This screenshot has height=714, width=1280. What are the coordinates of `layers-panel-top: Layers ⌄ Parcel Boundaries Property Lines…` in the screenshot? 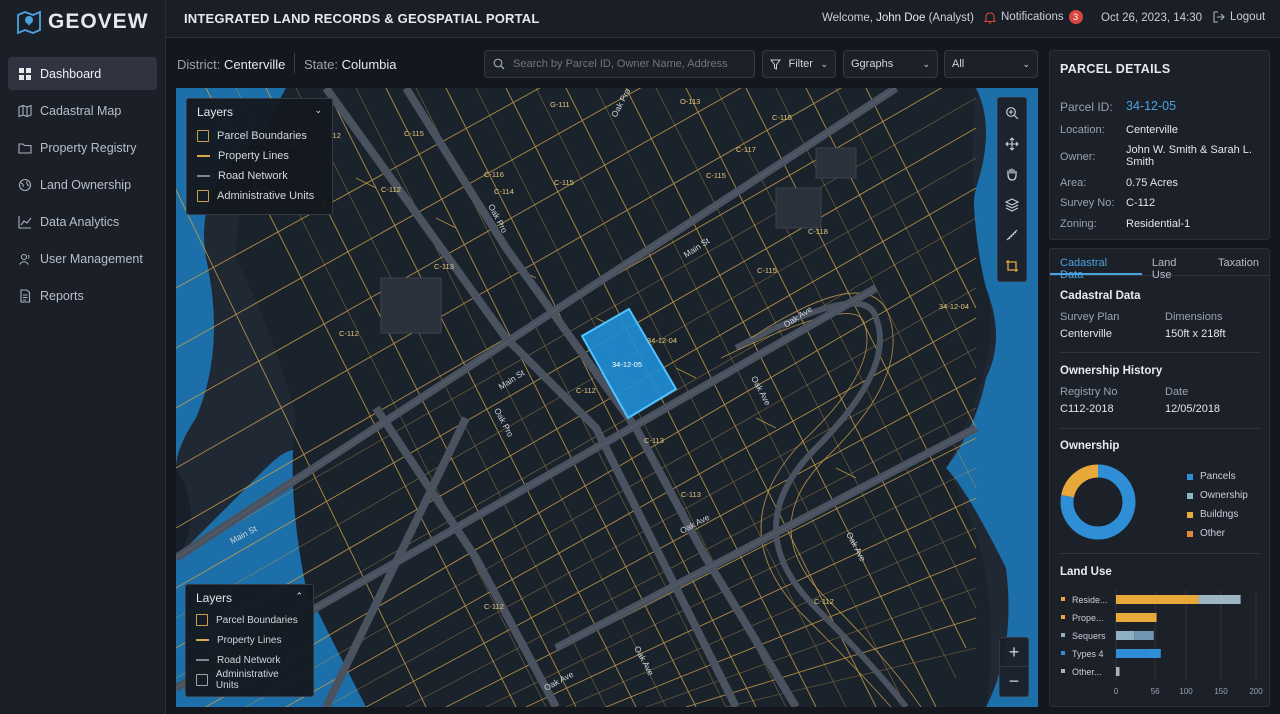 It's located at (259, 156).